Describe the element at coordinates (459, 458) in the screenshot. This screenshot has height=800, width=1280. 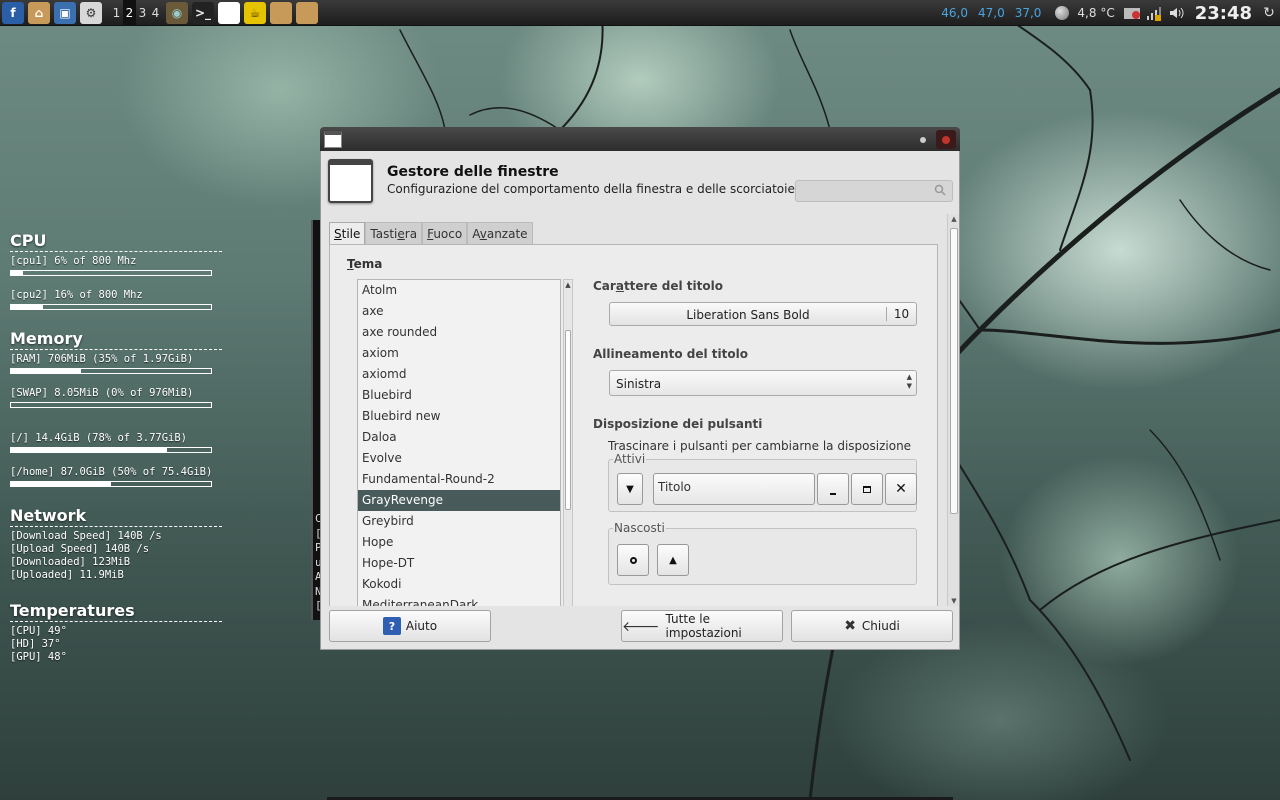
I see `theme-list-item: Evolve` at that location.